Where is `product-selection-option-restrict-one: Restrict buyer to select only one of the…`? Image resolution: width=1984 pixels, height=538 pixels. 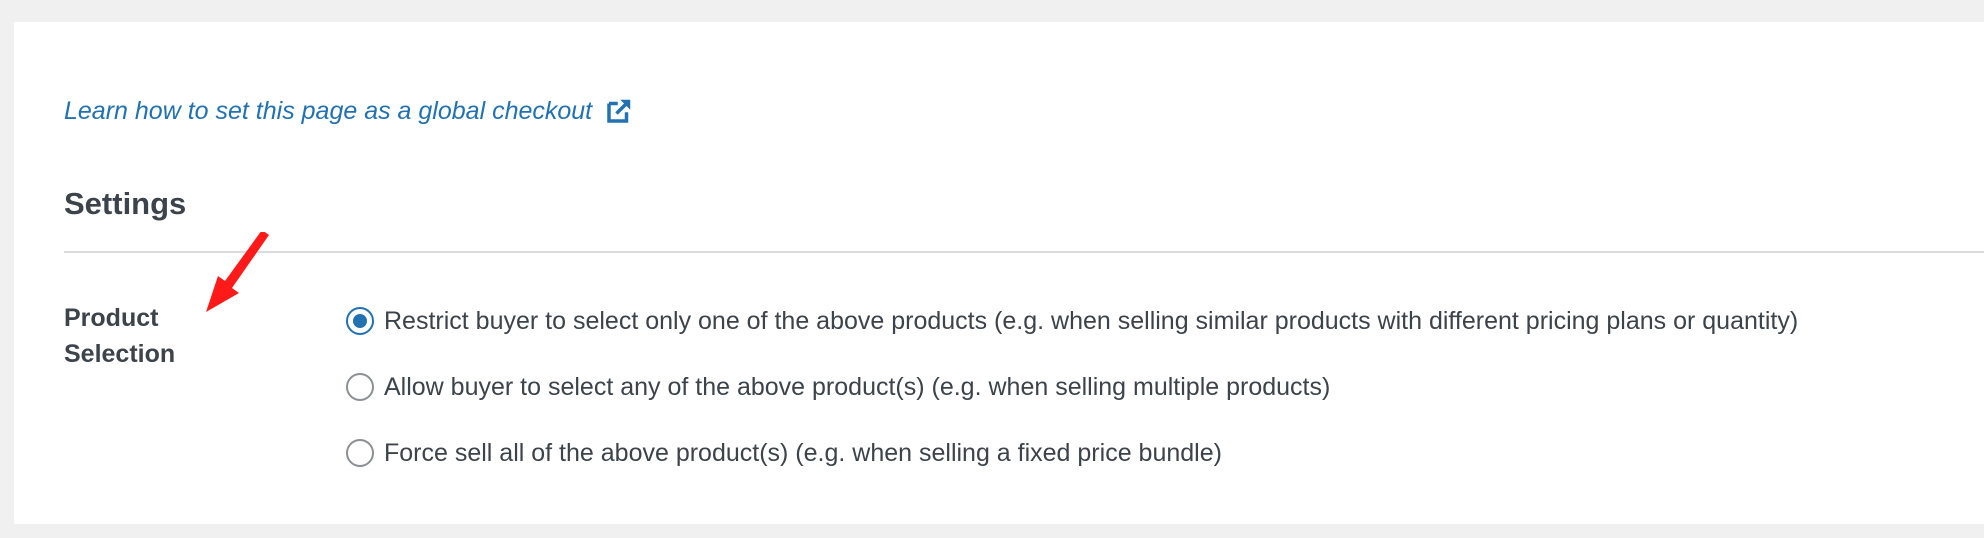
product-selection-option-restrict-one: Restrict buyer to select only one of the… is located at coordinates (1072, 321).